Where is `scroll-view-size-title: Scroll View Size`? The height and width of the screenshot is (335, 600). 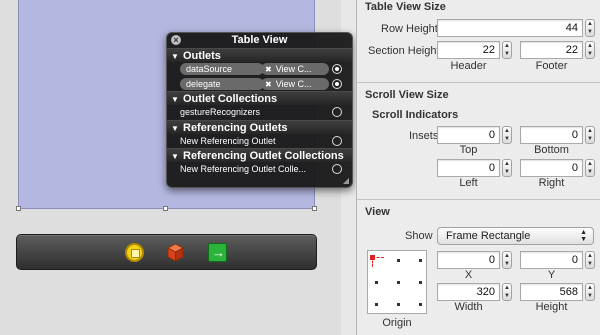 scroll-view-size-title: Scroll View Size is located at coordinates (407, 95).